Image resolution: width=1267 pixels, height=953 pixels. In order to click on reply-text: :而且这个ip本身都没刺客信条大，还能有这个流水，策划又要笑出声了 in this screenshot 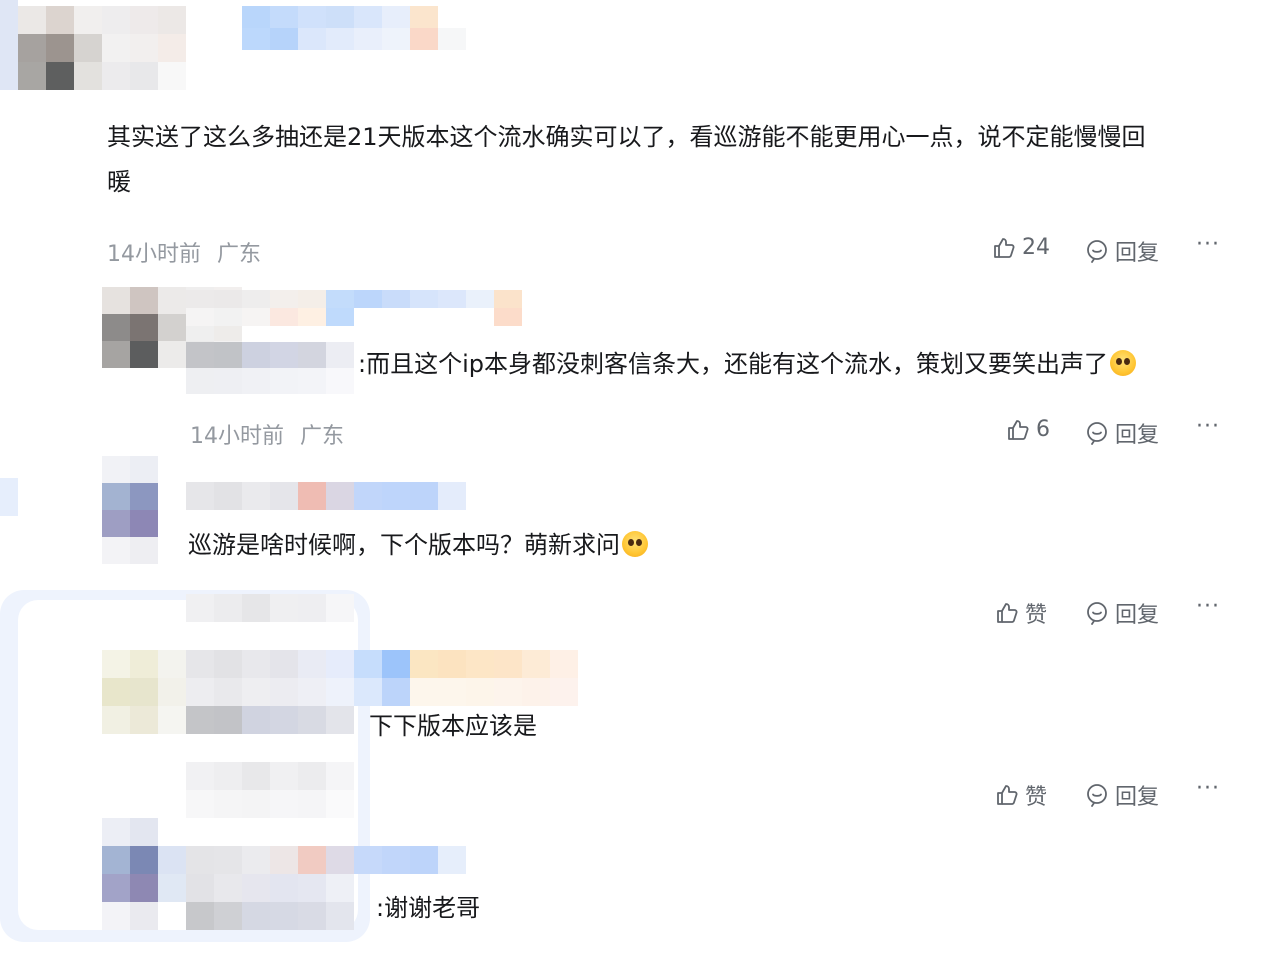, I will do `click(747, 364)`.